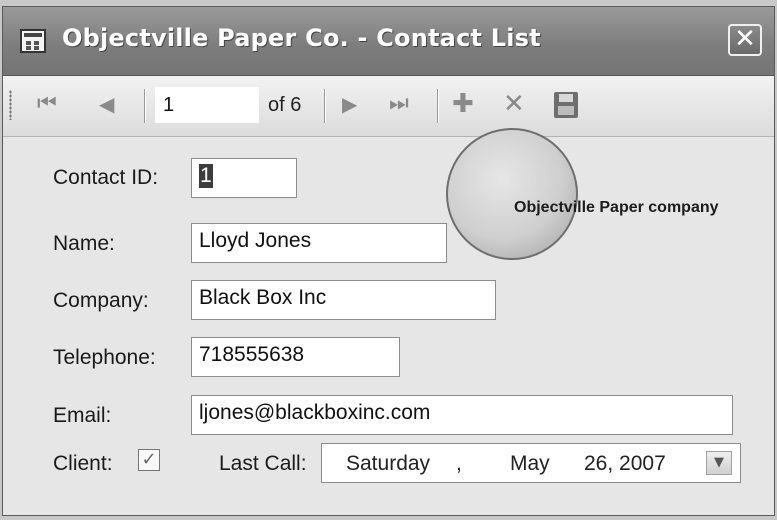 This screenshot has width=777, height=520. I want to click on chevron-down-icon: ▼, so click(719, 463).